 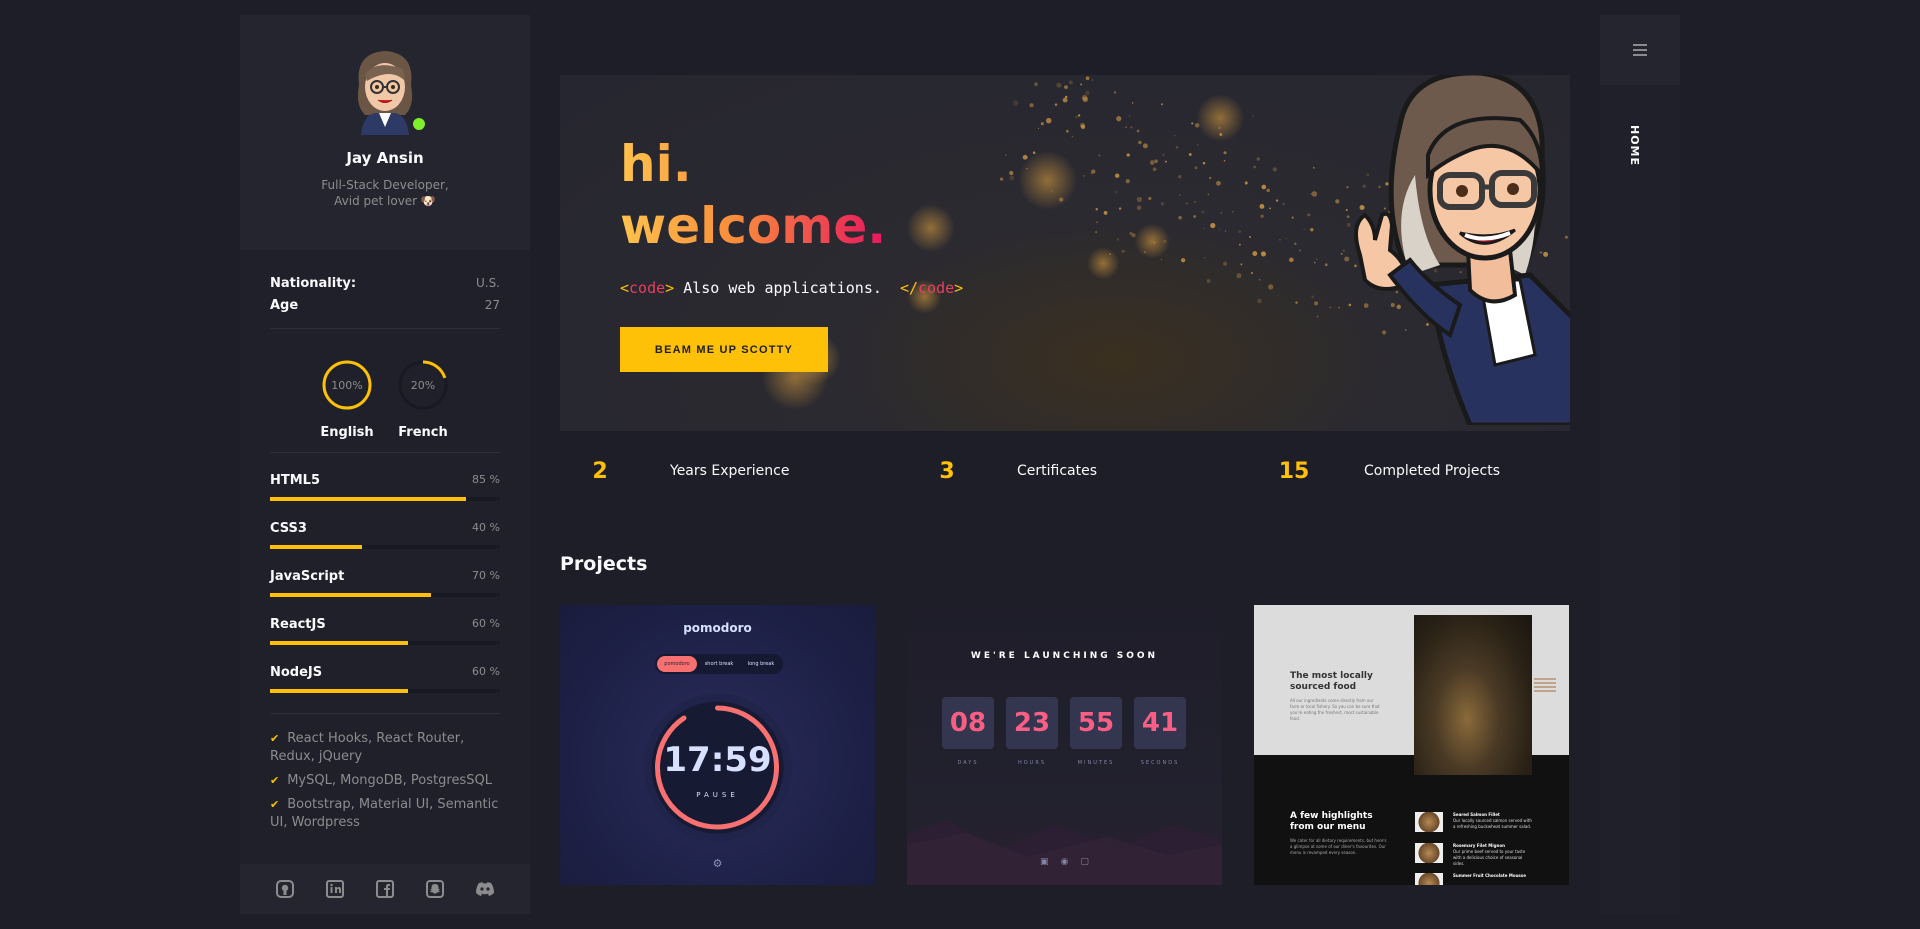 What do you see at coordinates (1044, 862) in the screenshot?
I see `facebook-icon: ▣` at bounding box center [1044, 862].